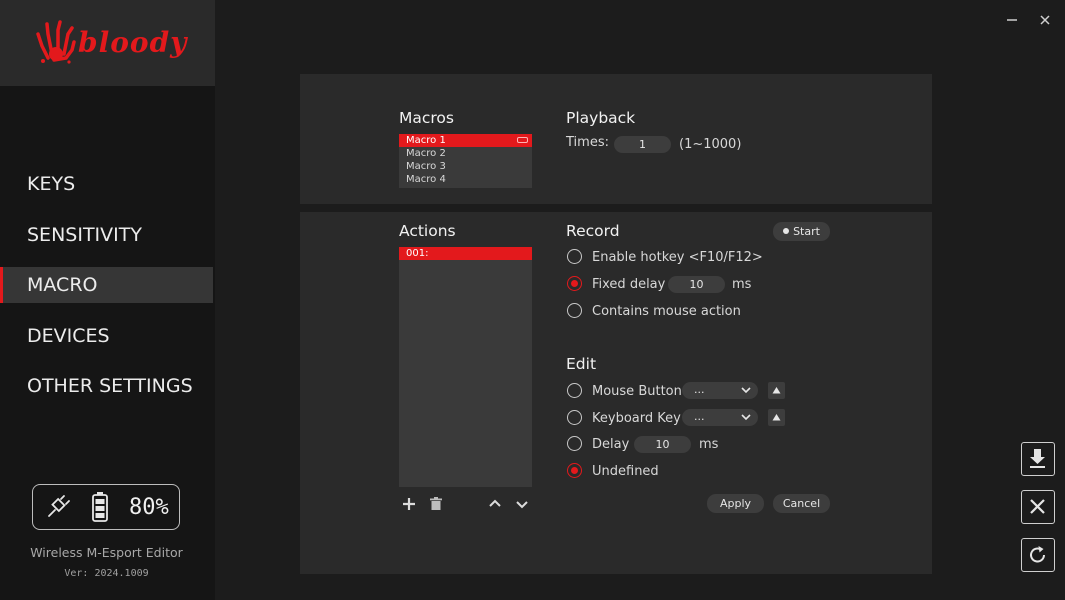 The height and width of the screenshot is (600, 1065). What do you see at coordinates (56, 42) in the screenshot?
I see `hand-logo-icon` at bounding box center [56, 42].